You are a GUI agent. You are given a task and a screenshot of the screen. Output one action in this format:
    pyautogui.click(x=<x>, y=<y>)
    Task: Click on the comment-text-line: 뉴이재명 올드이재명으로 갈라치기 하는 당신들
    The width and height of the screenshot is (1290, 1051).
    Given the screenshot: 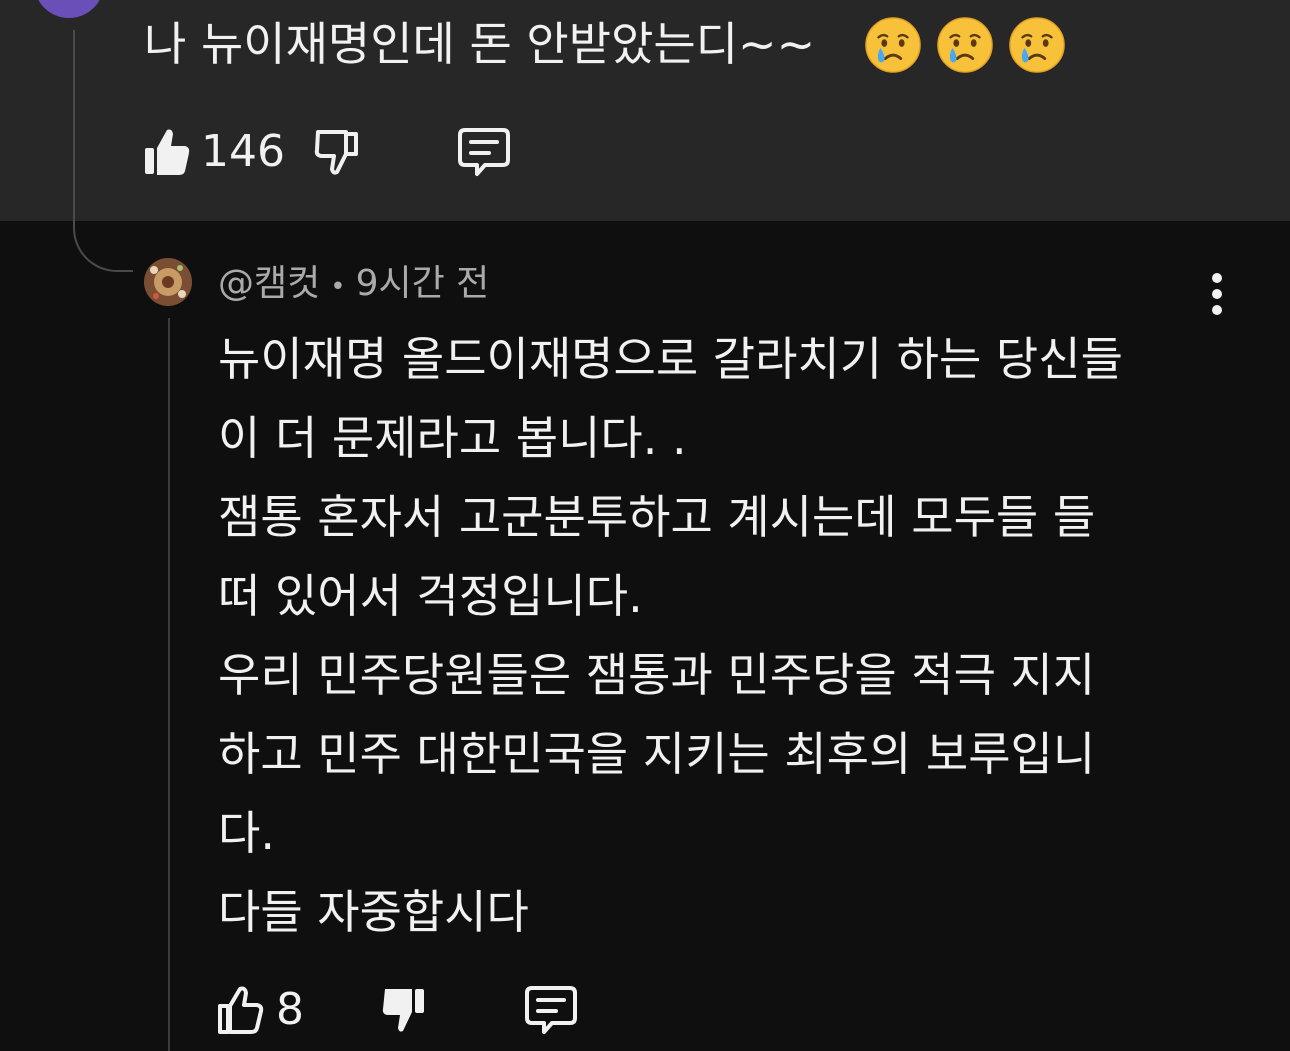 What is the action you would take?
    pyautogui.click(x=670, y=359)
    